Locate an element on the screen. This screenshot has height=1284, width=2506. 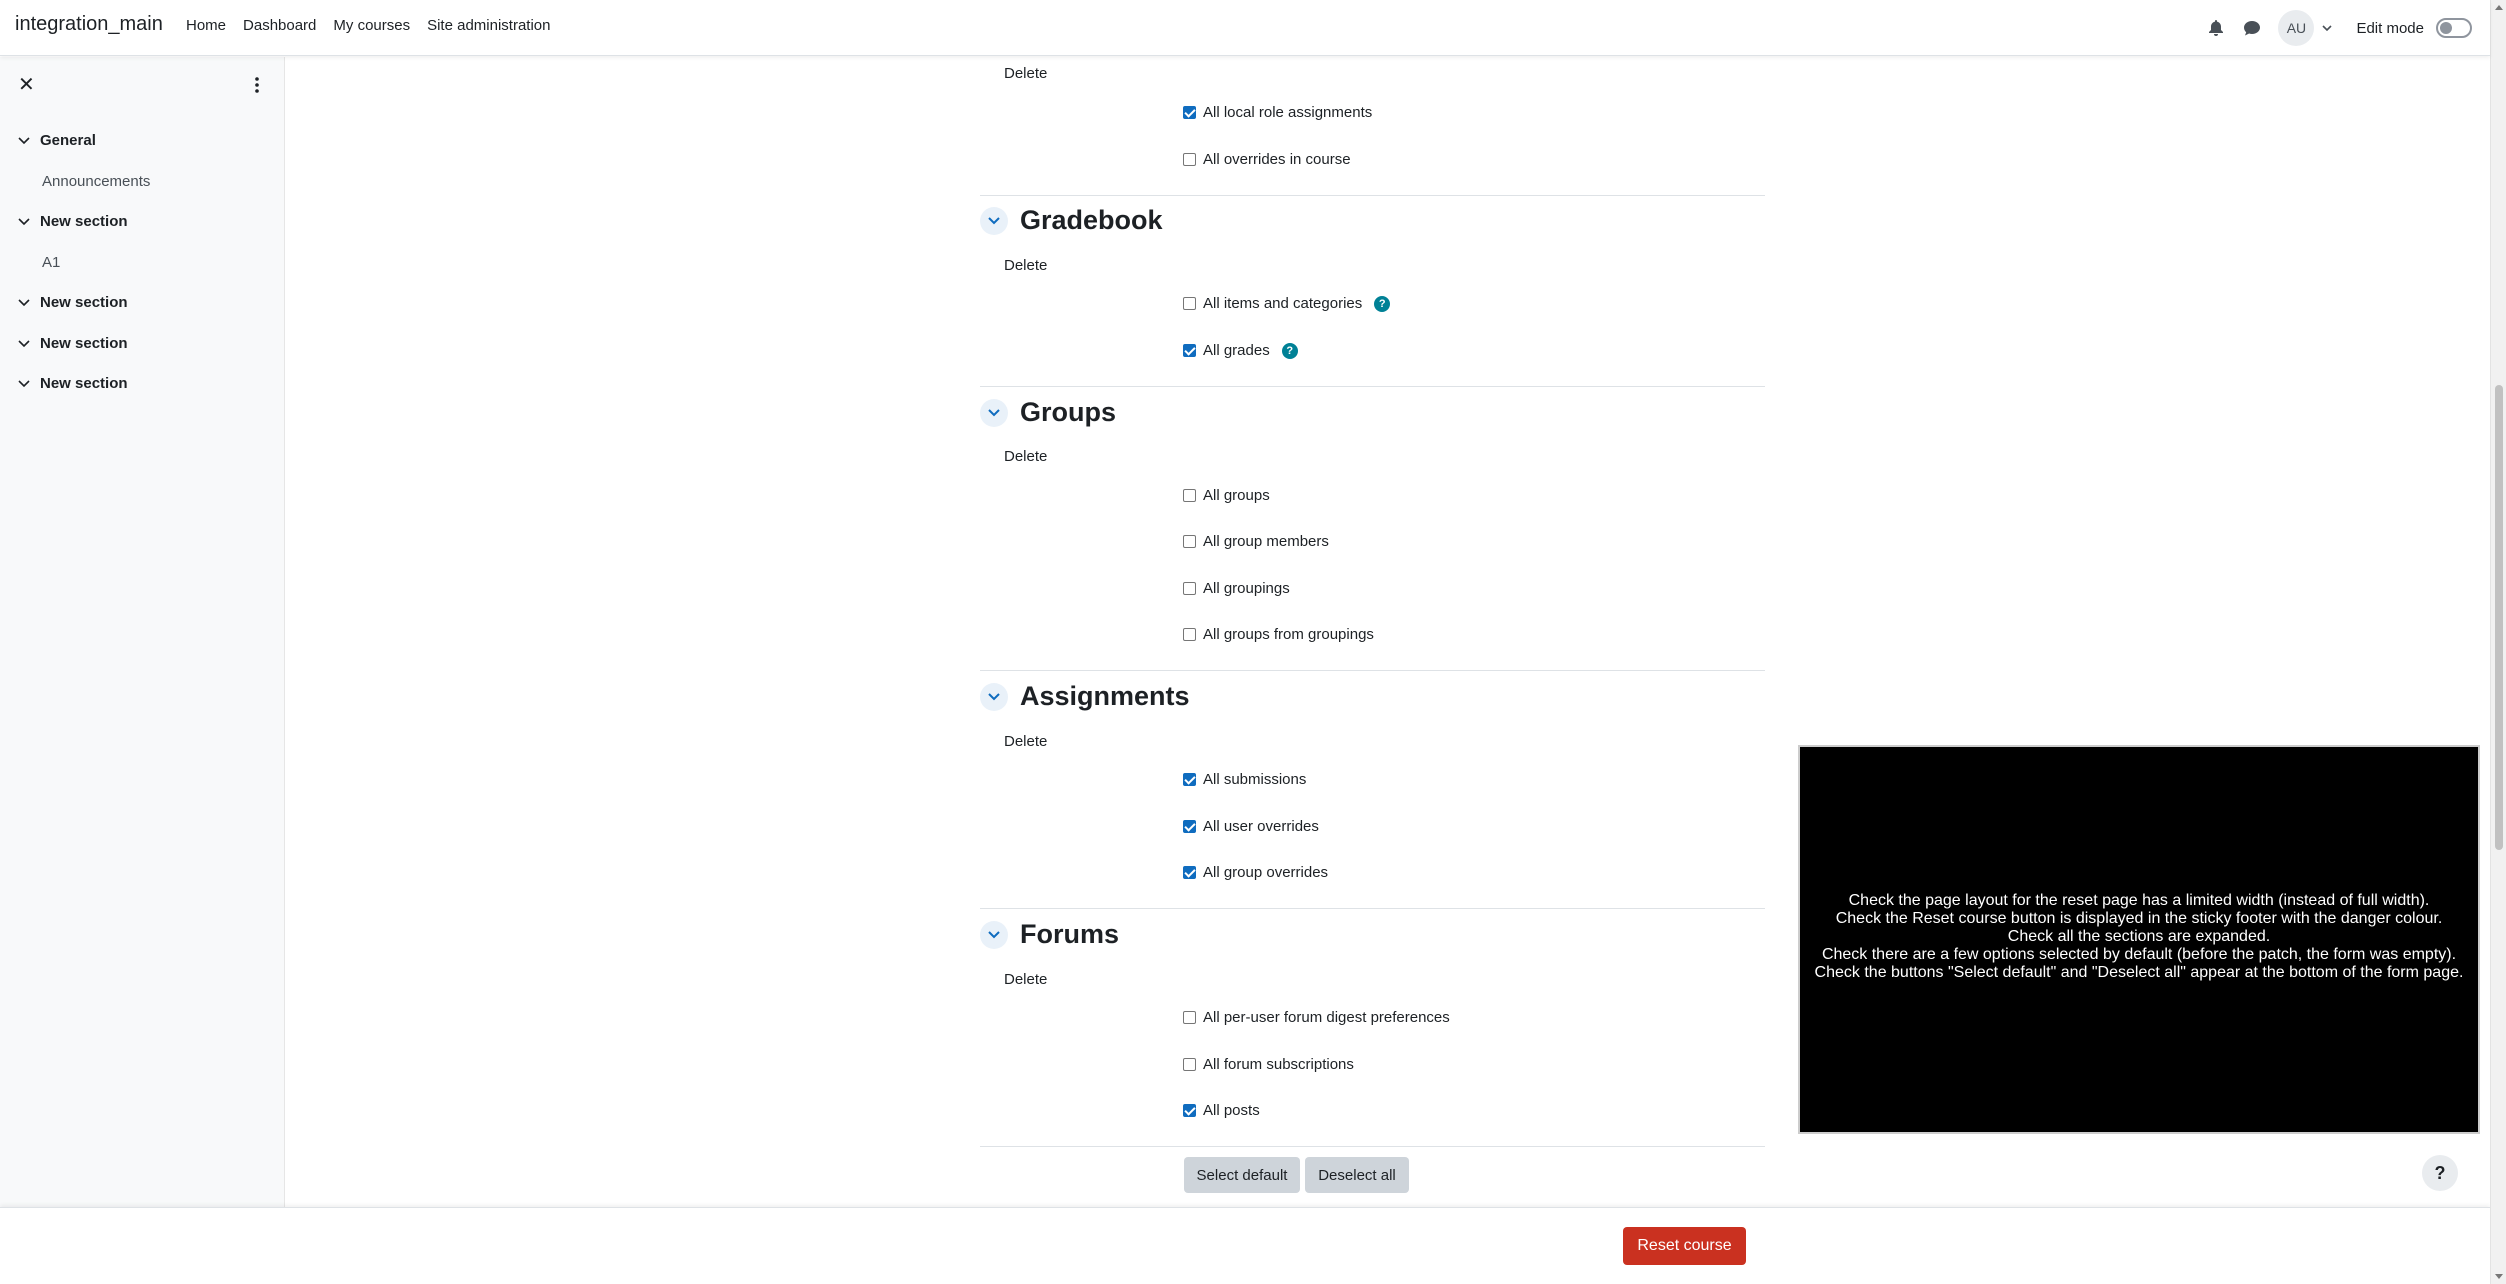
nav-link-site-administration: Site administration is located at coordinates (488, 25).